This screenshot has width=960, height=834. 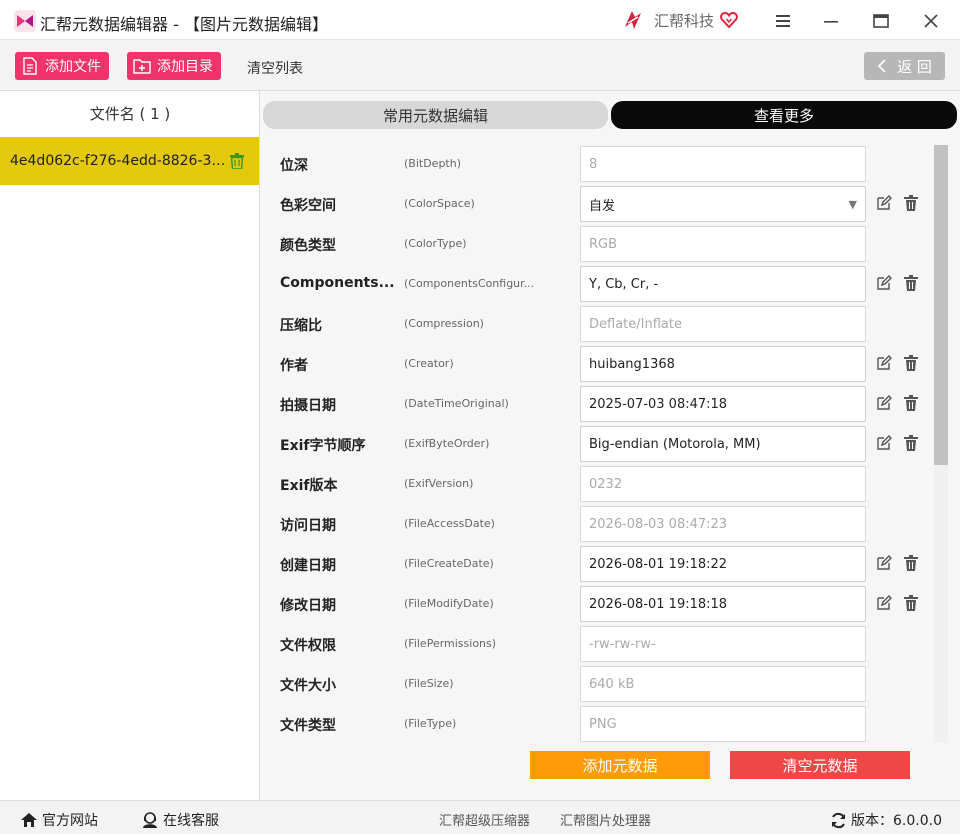 I want to click on metadata-value-field: Big-endian (Motorola, MM), so click(x=723, y=444).